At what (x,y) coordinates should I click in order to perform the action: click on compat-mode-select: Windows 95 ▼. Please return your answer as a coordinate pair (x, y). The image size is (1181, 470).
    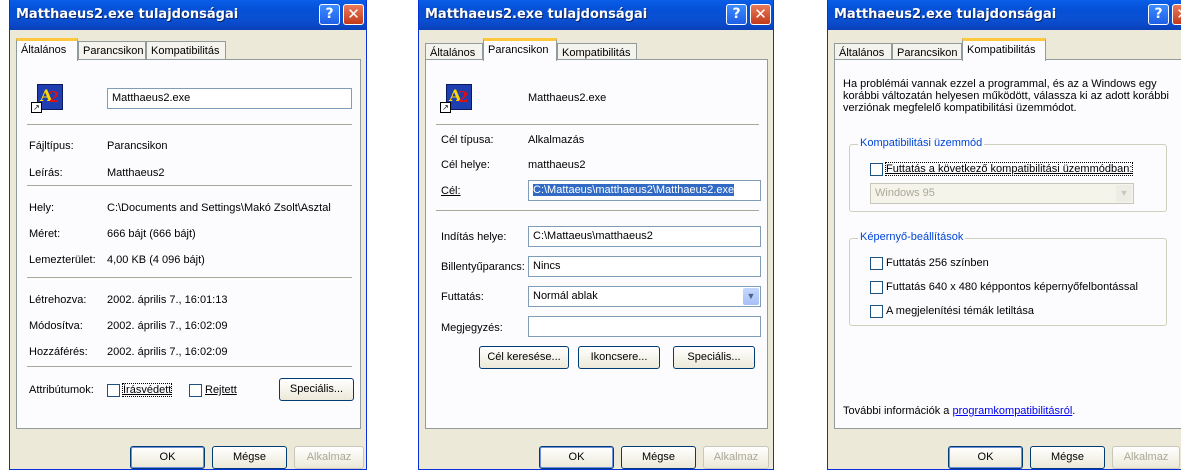
    Looking at the image, I should click on (1002, 193).